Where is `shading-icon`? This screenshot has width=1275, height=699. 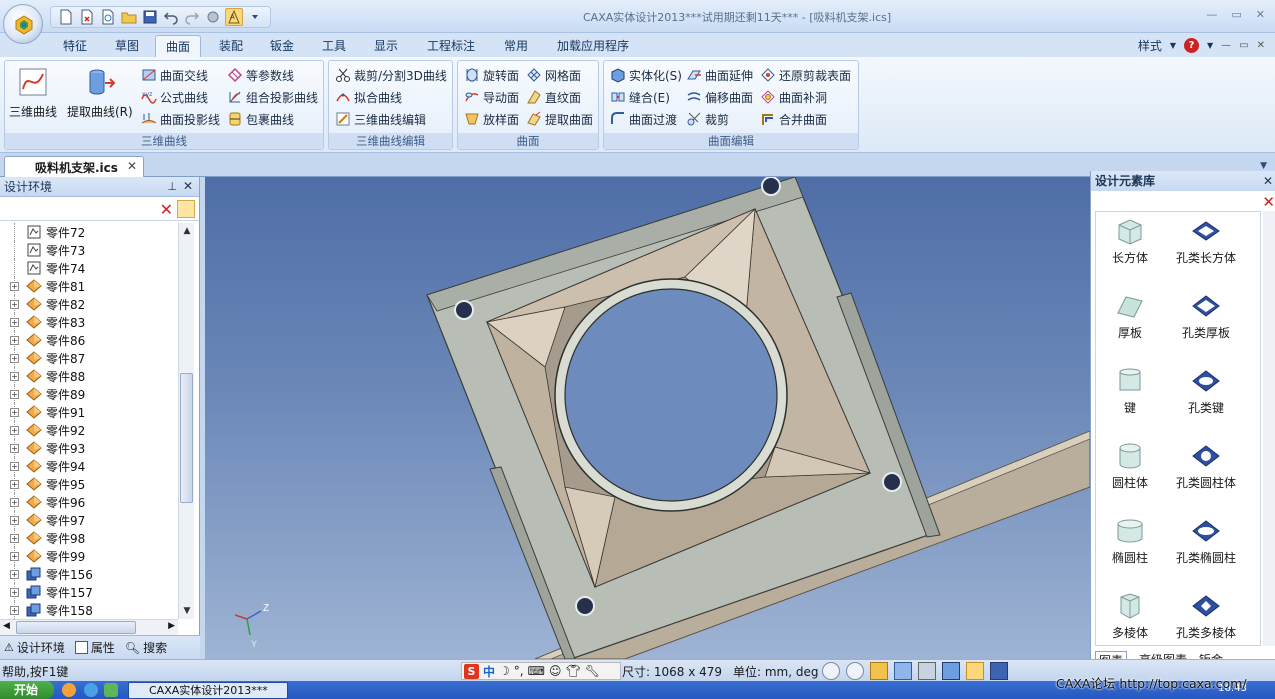 shading-icon is located at coordinates (951, 671).